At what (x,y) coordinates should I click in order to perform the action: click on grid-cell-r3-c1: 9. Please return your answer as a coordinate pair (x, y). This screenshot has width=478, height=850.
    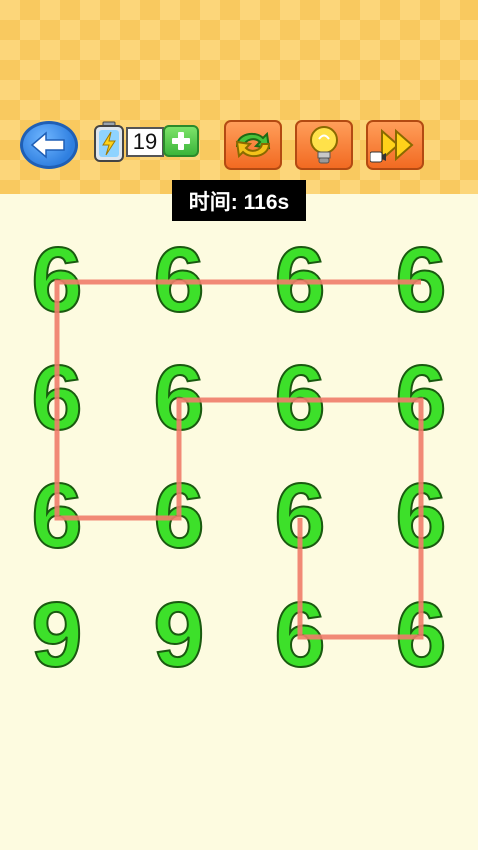
    Looking at the image, I should click on (179, 635).